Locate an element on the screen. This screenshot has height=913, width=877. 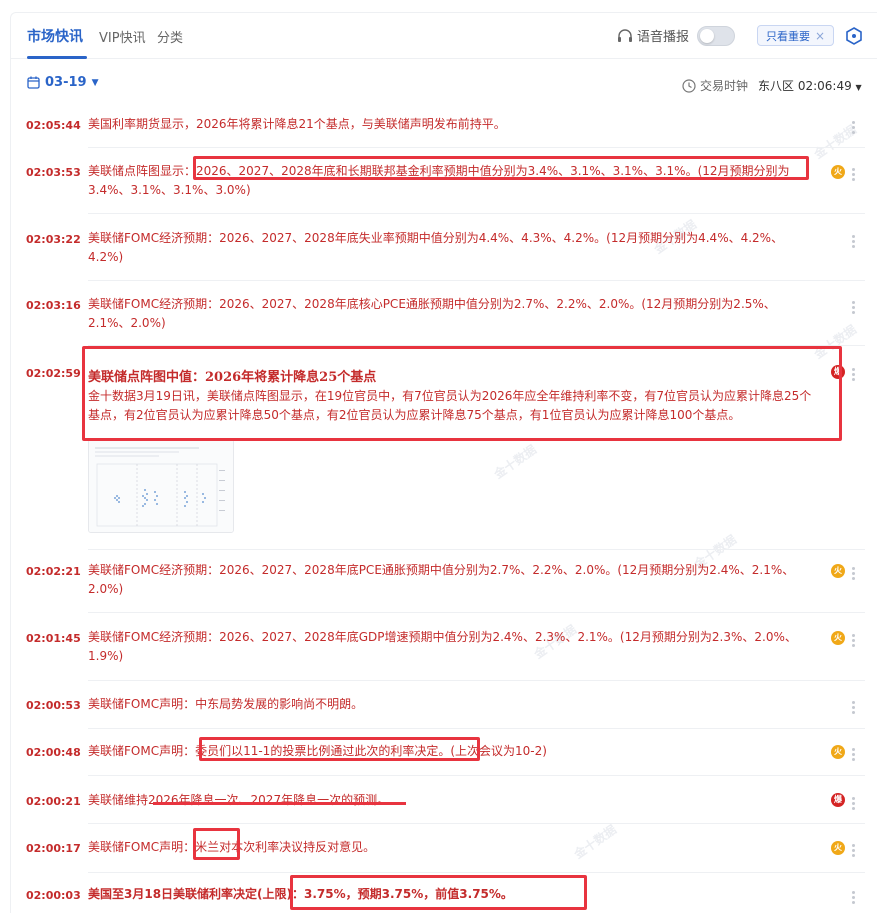
voice-broadcast-label: 语音播报 is located at coordinates (663, 37).